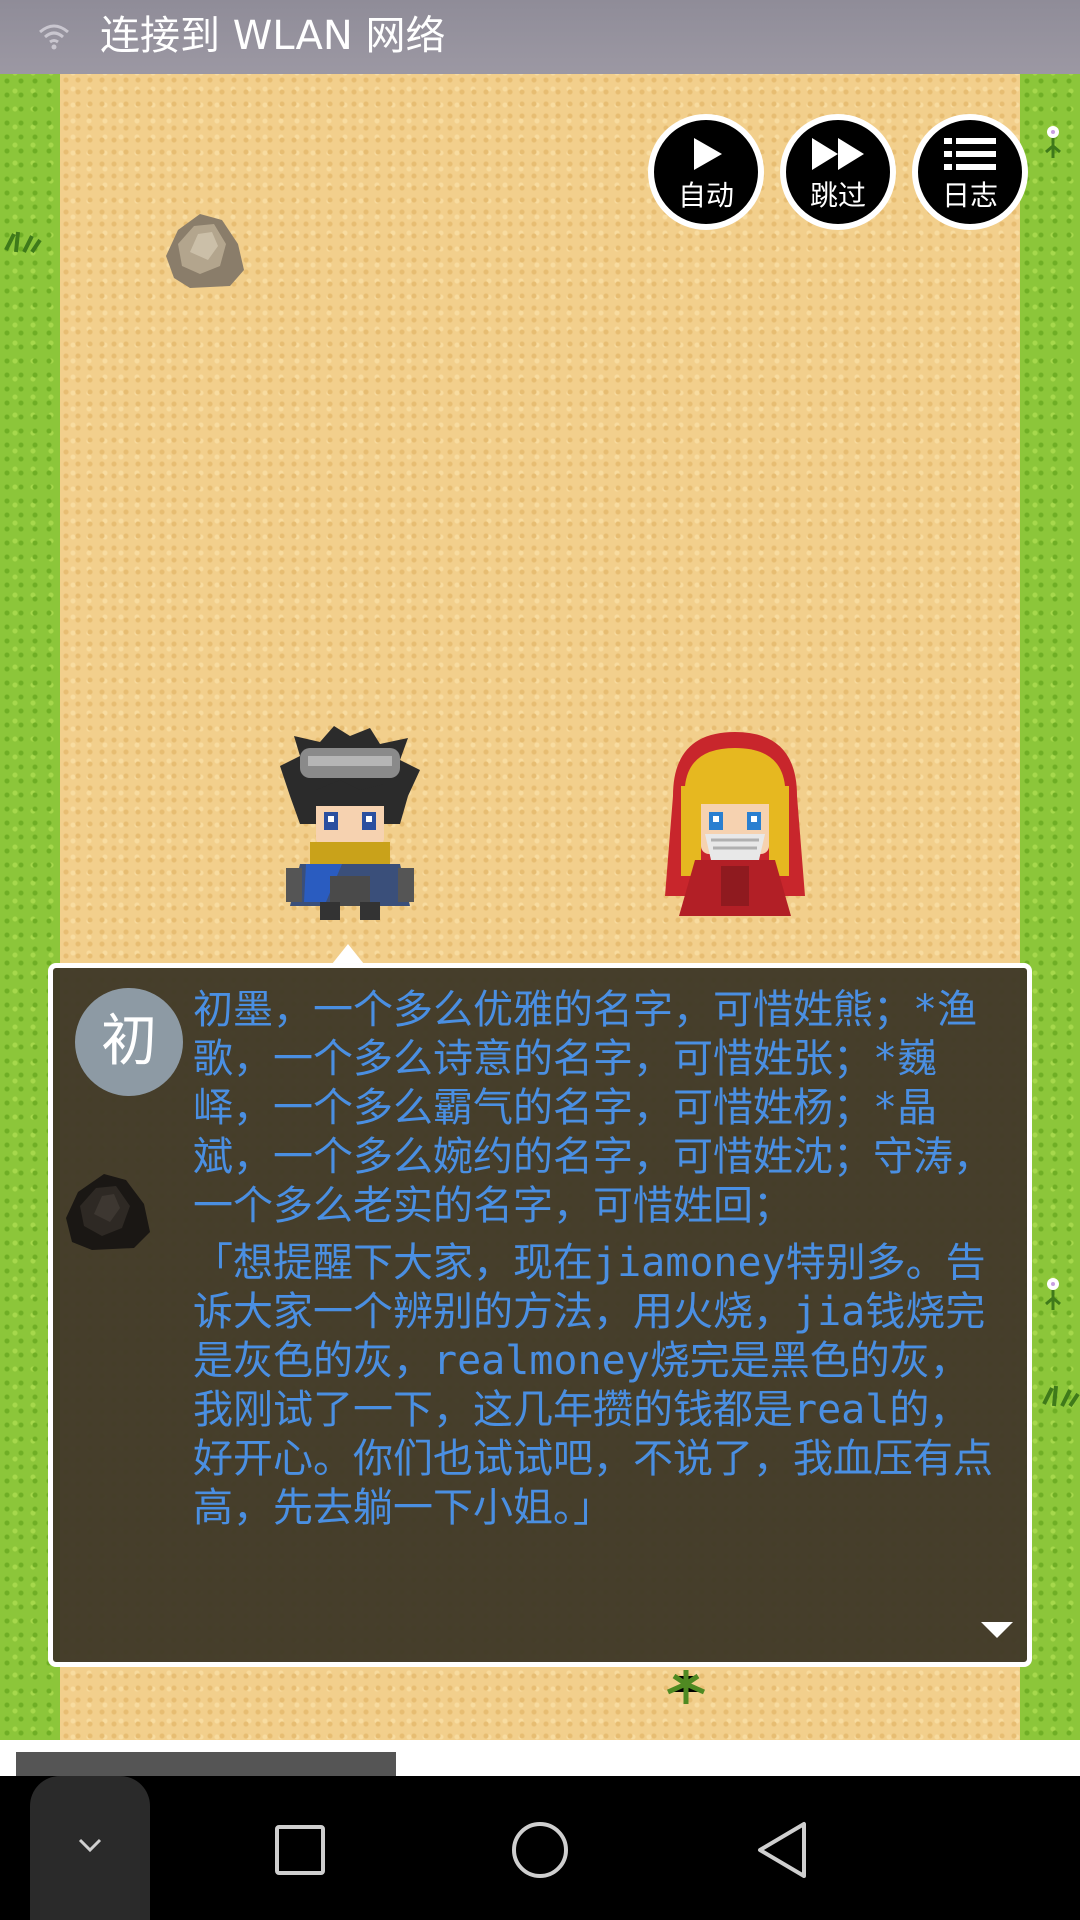  Describe the element at coordinates (540, 1758) in the screenshot. I see `bottom-strip` at that location.